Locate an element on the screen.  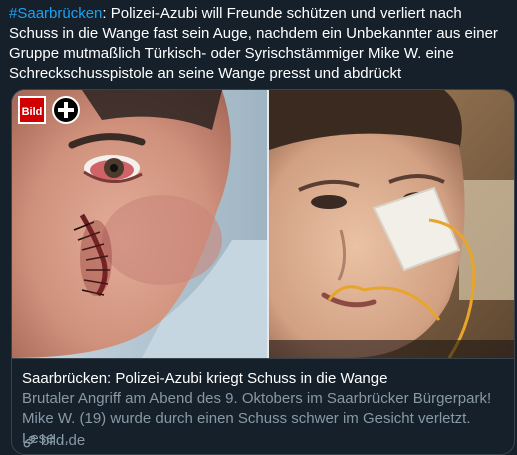
card-domain-text: bild.de is located at coordinates (63, 440).